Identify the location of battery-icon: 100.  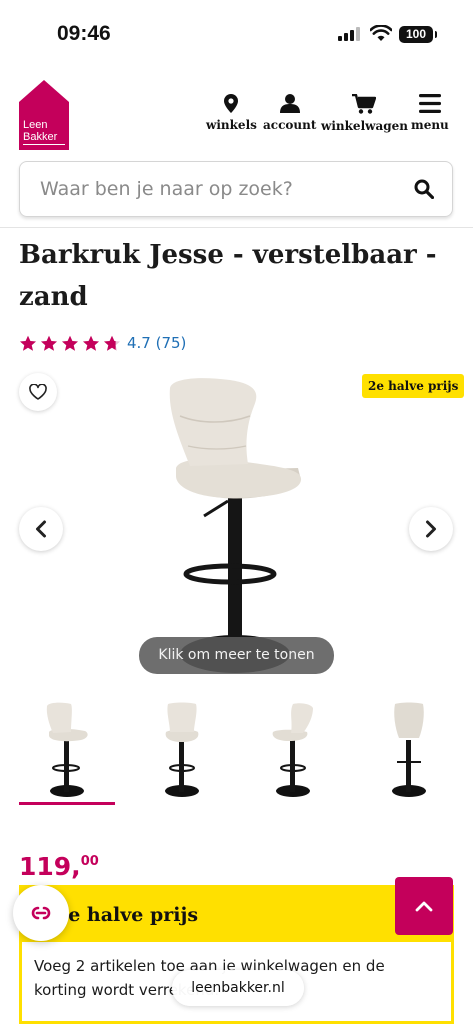
(418, 34).